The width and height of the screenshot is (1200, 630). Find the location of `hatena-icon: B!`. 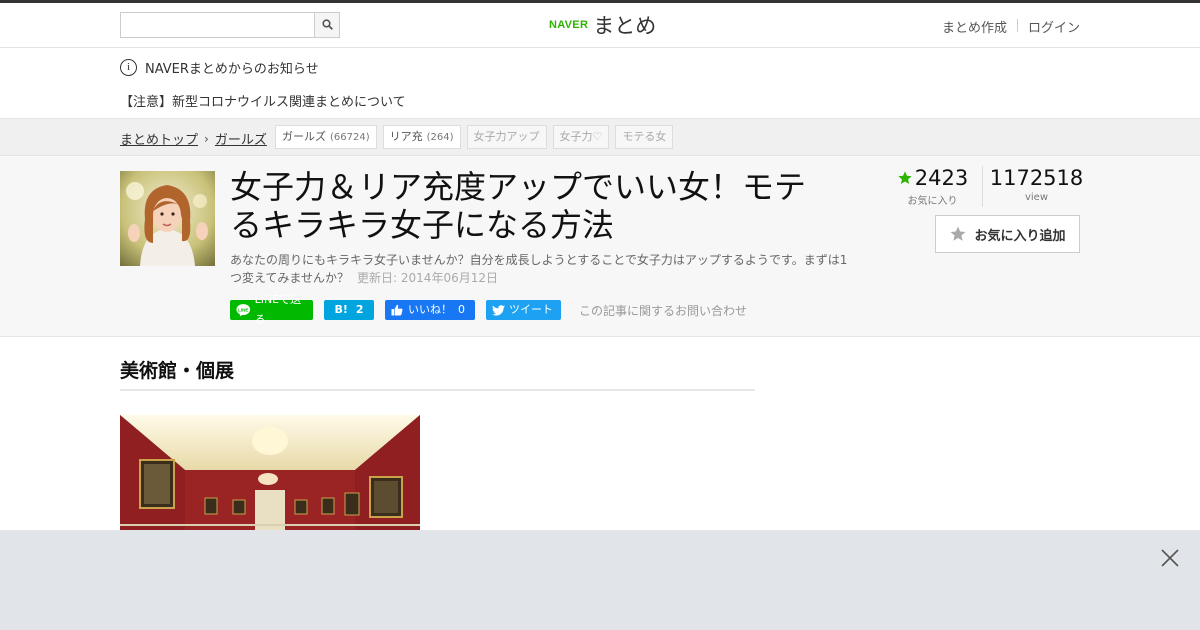

hatena-icon: B! is located at coordinates (341, 309).